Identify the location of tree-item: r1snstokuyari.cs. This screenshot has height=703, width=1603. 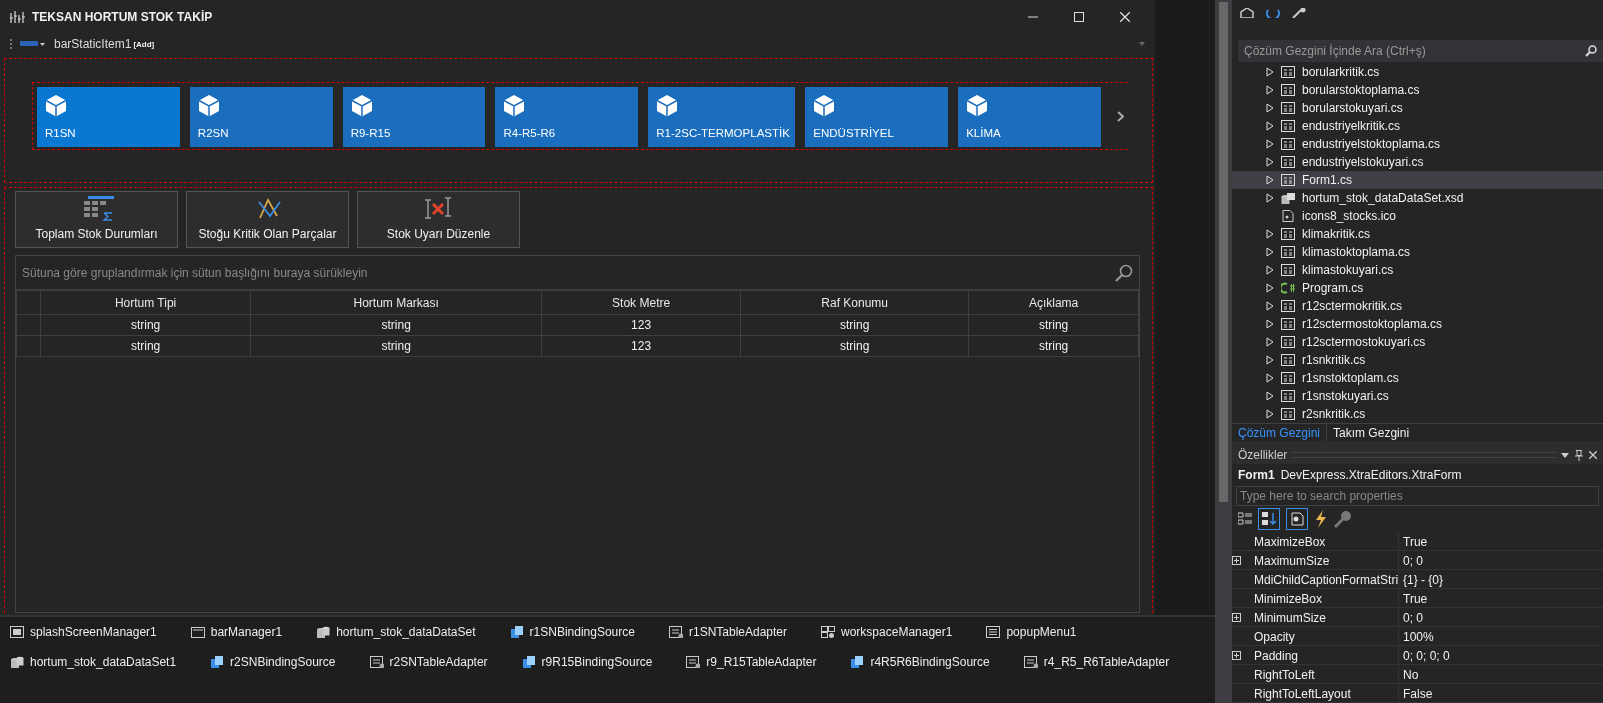
(1417, 396).